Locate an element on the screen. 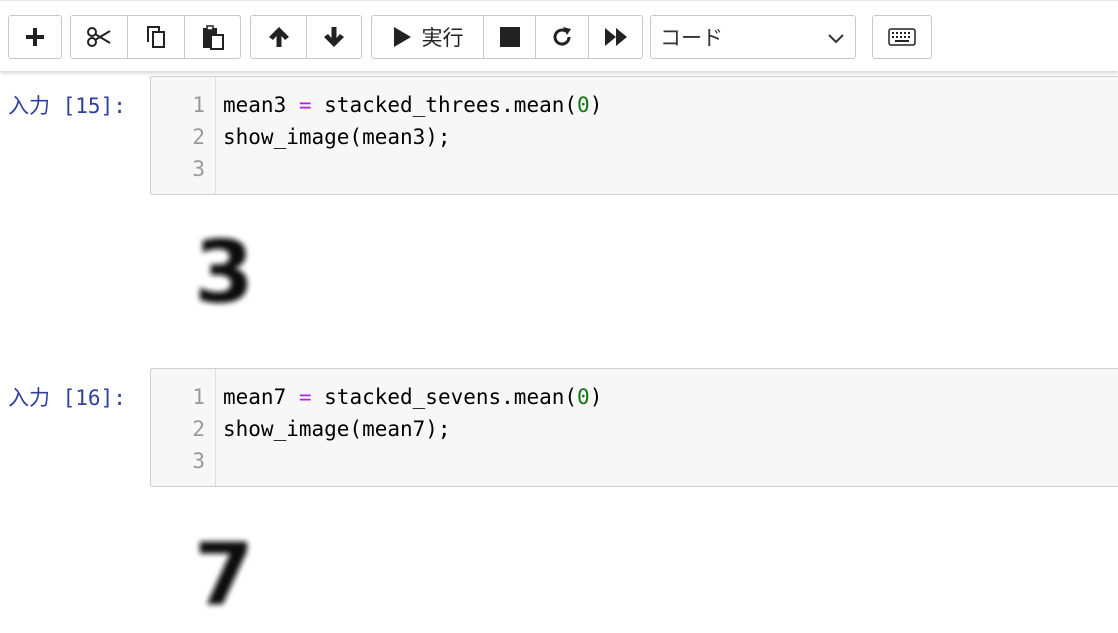  notebook-toolbar: 実行 コード is located at coordinates (559, 35).